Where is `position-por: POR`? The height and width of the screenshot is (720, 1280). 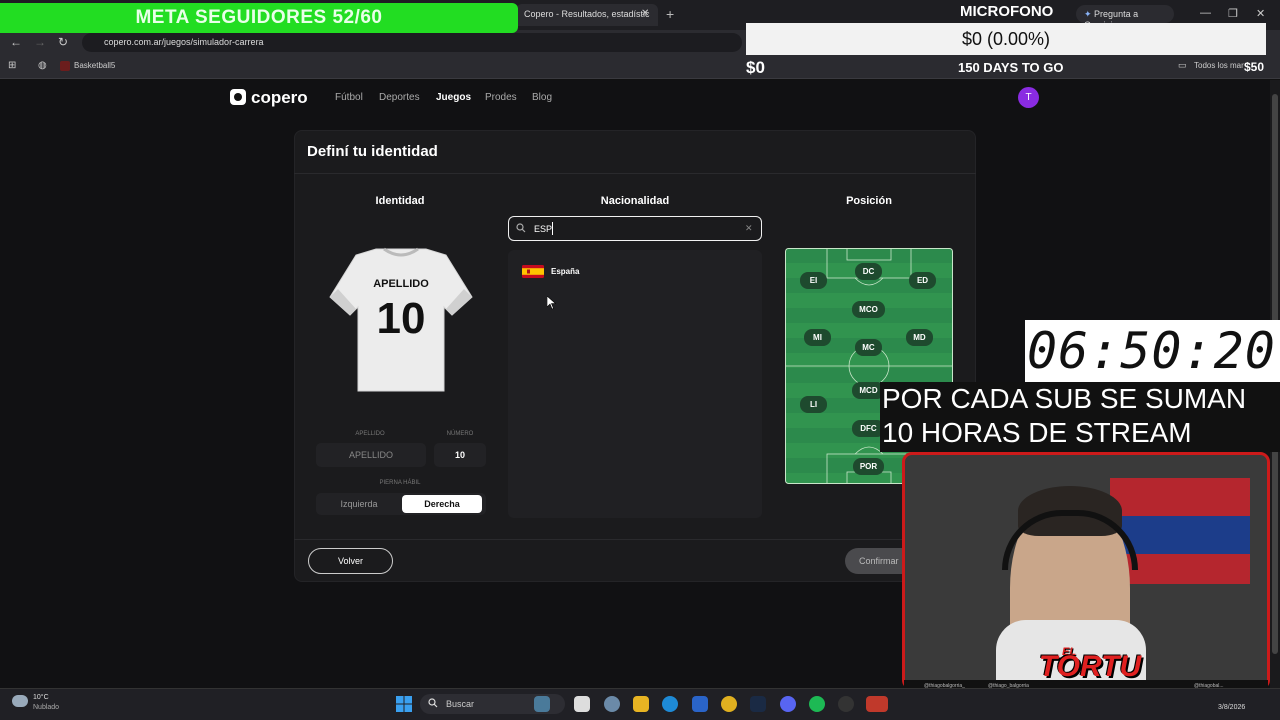 position-por: POR is located at coordinates (868, 466).